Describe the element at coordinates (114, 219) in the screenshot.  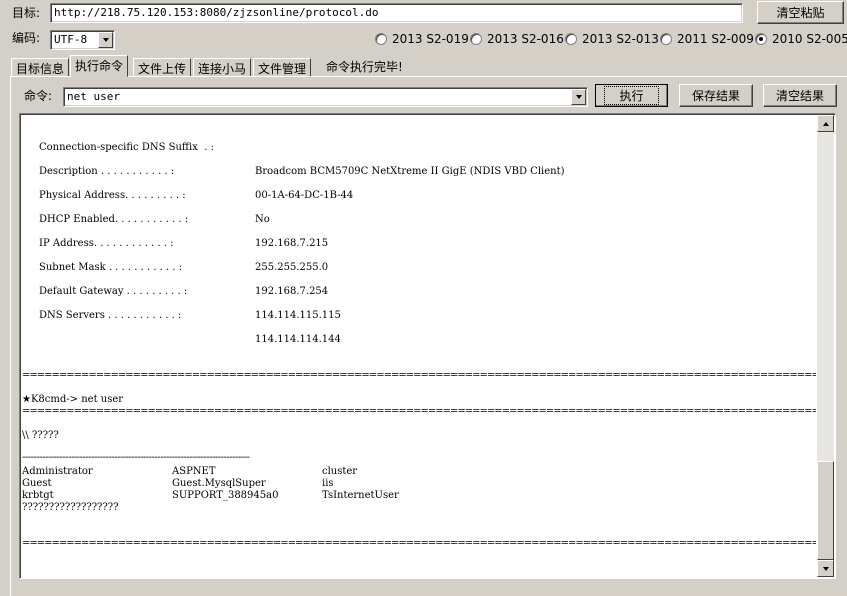
I see `ipconfig-key: DHCP Enabled. . . . . . . . . . . :` at that location.